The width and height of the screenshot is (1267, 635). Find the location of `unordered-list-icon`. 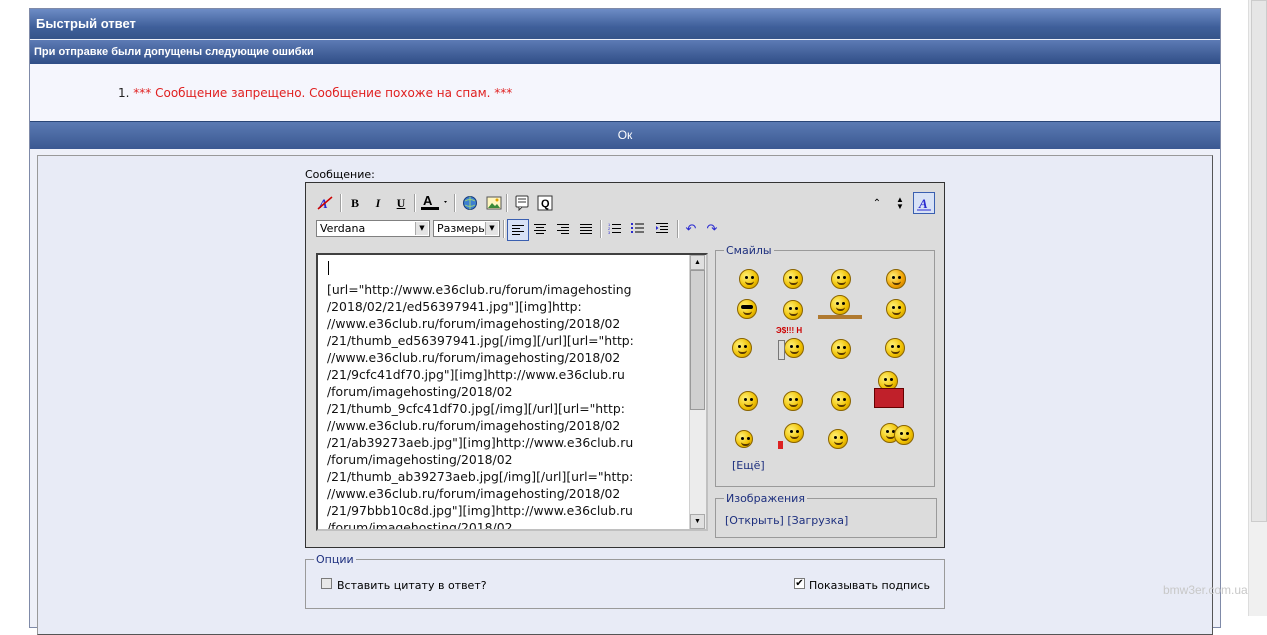

unordered-list-icon is located at coordinates (638, 229).